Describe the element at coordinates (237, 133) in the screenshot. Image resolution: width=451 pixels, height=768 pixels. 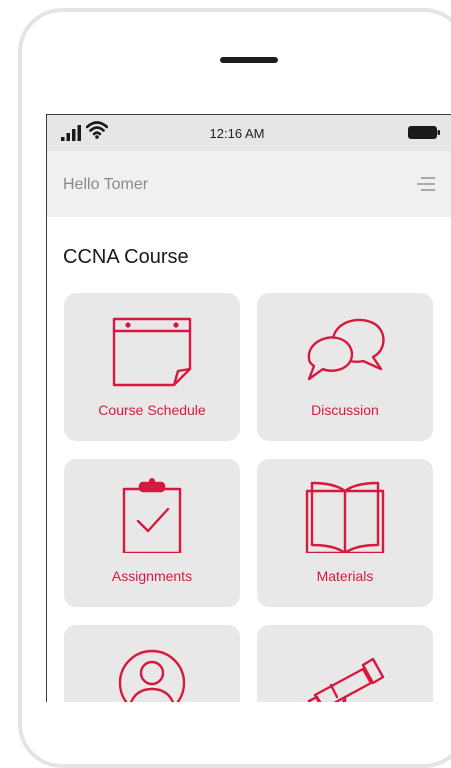
I see `status-time: 12:16 AM` at that location.